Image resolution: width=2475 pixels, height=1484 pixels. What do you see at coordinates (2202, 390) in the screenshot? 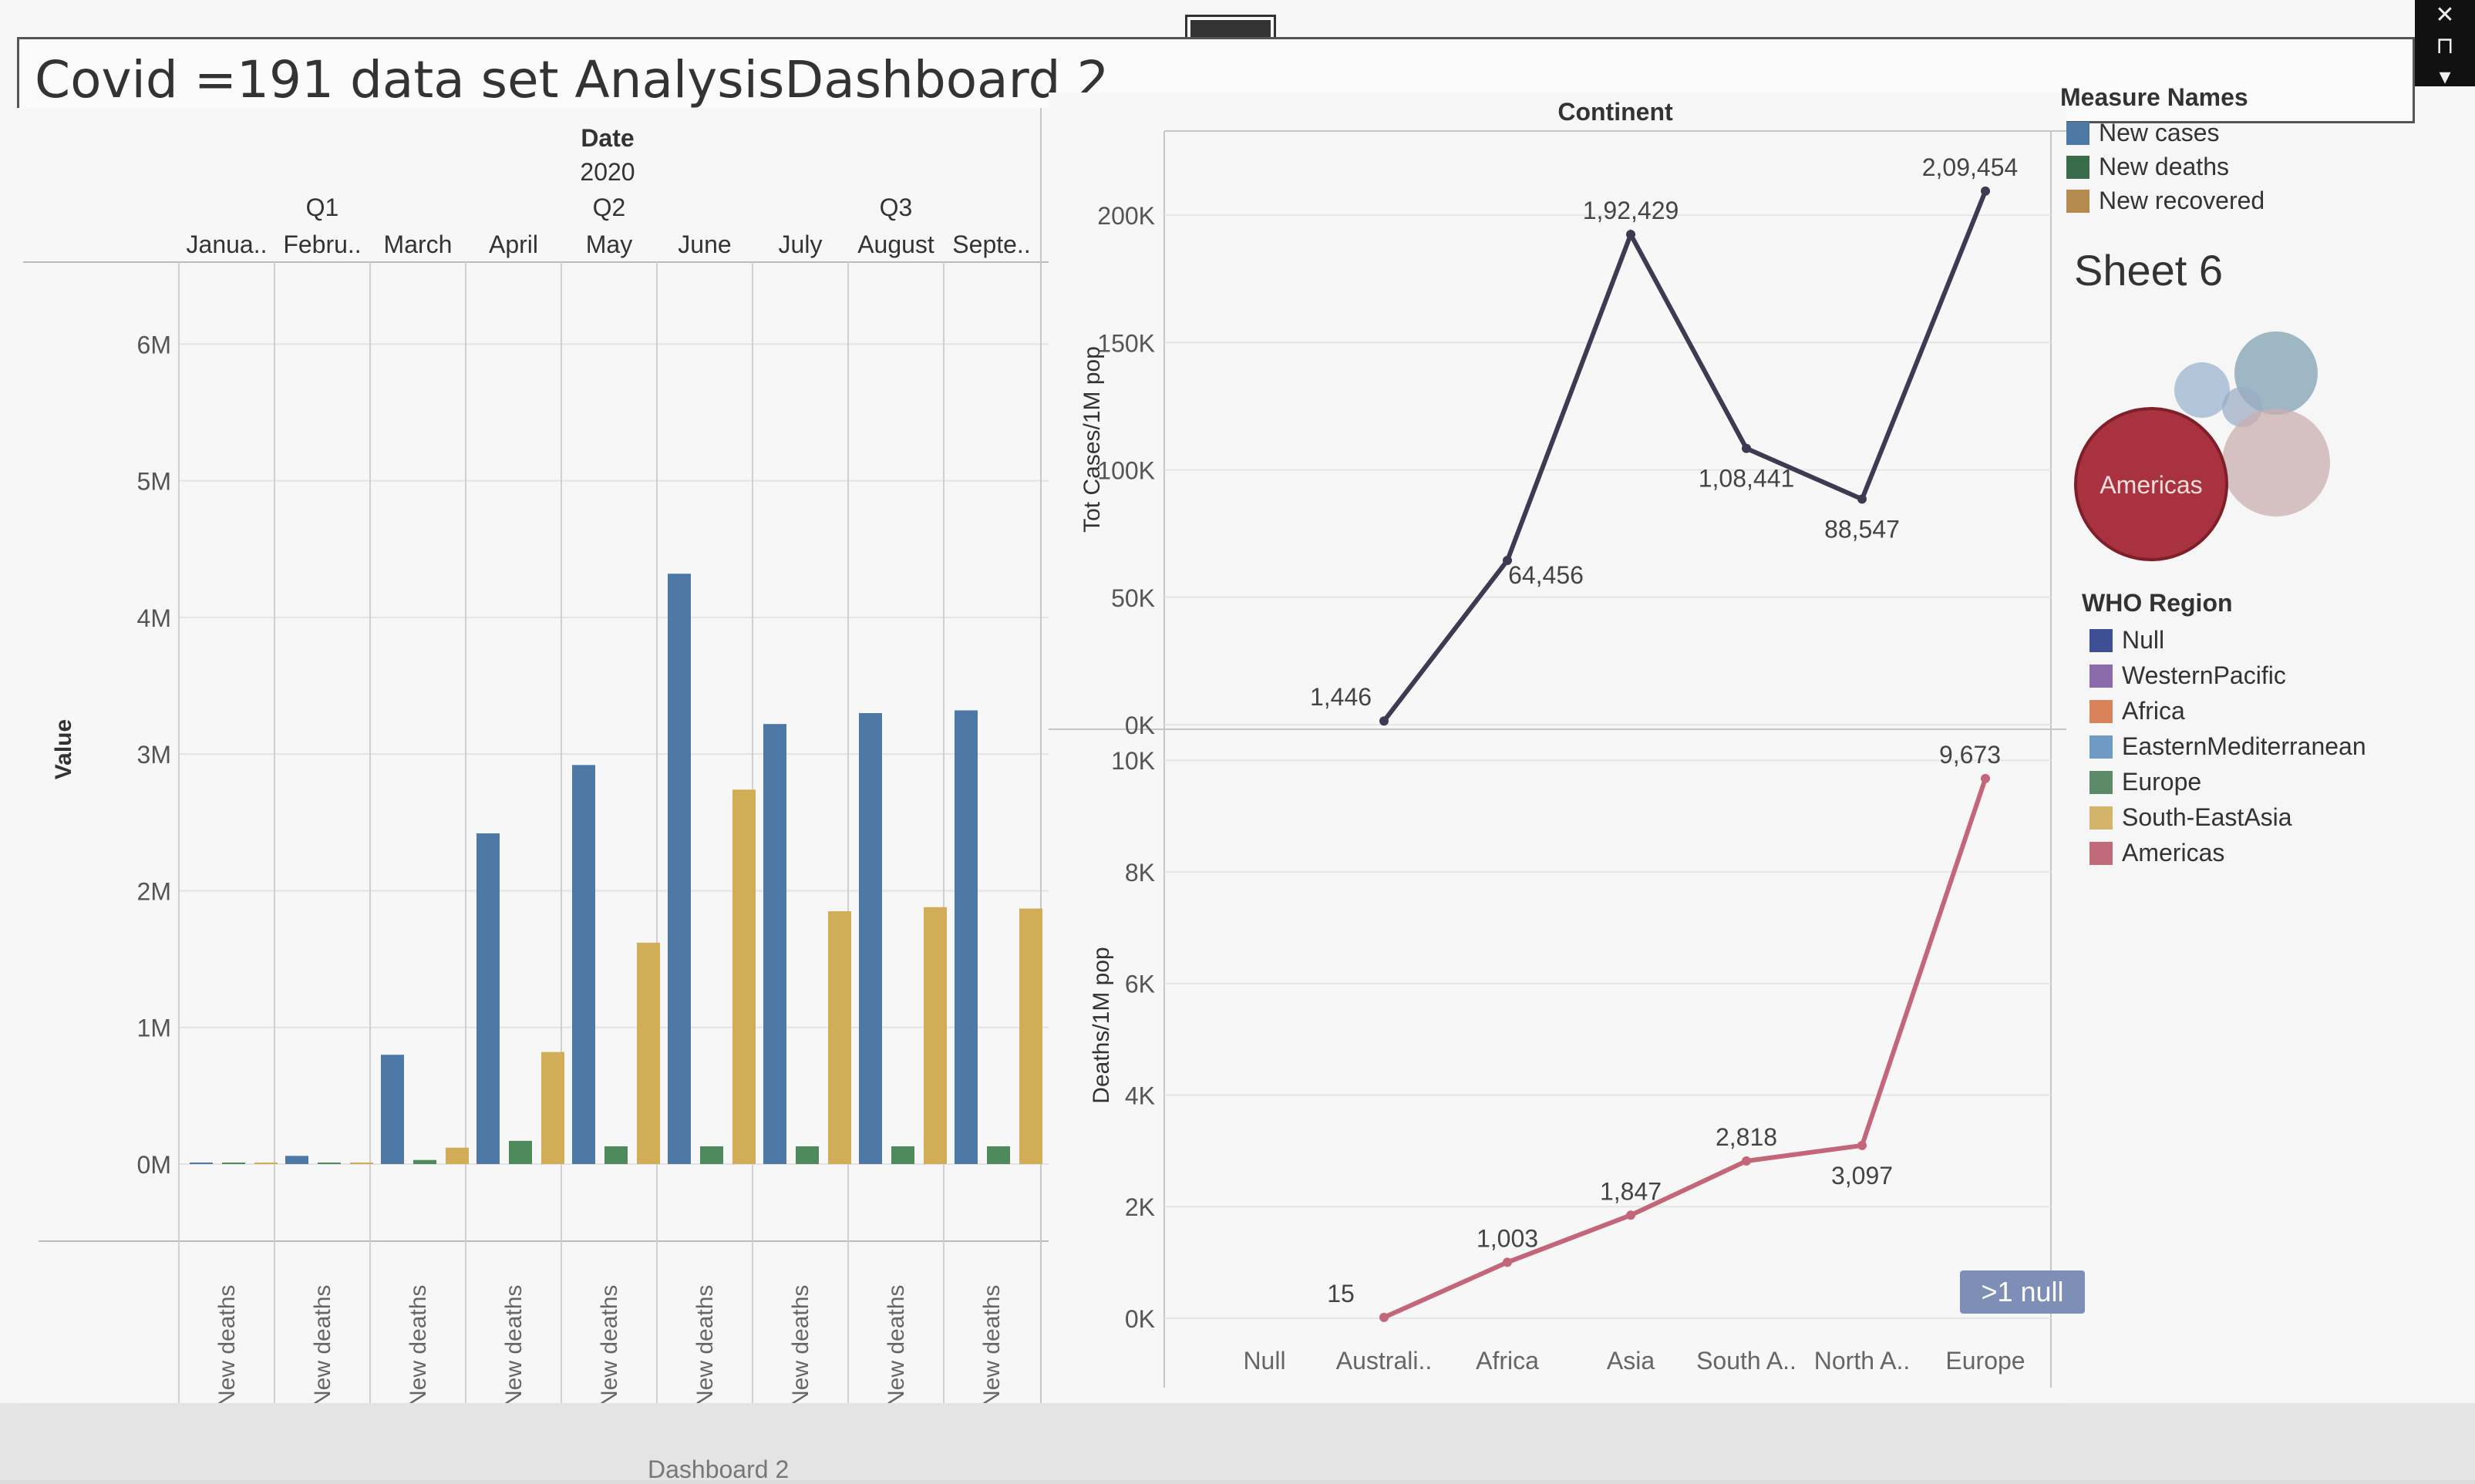
I see `bubble-westernpacific` at bounding box center [2202, 390].